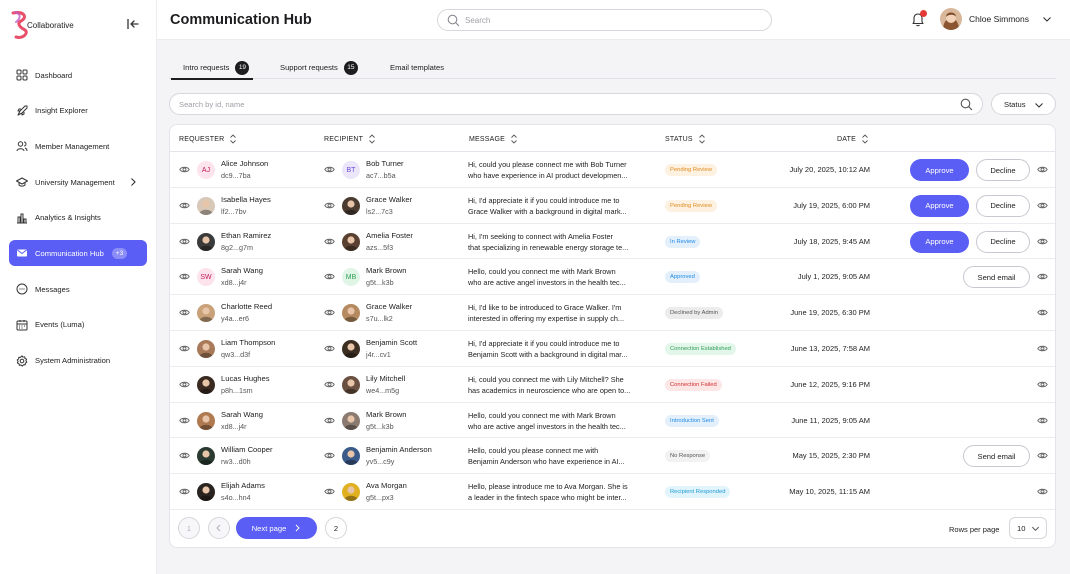 The image size is (1070, 574). What do you see at coordinates (202, 139) in the screenshot?
I see `column-label: REQUESTER` at bounding box center [202, 139].